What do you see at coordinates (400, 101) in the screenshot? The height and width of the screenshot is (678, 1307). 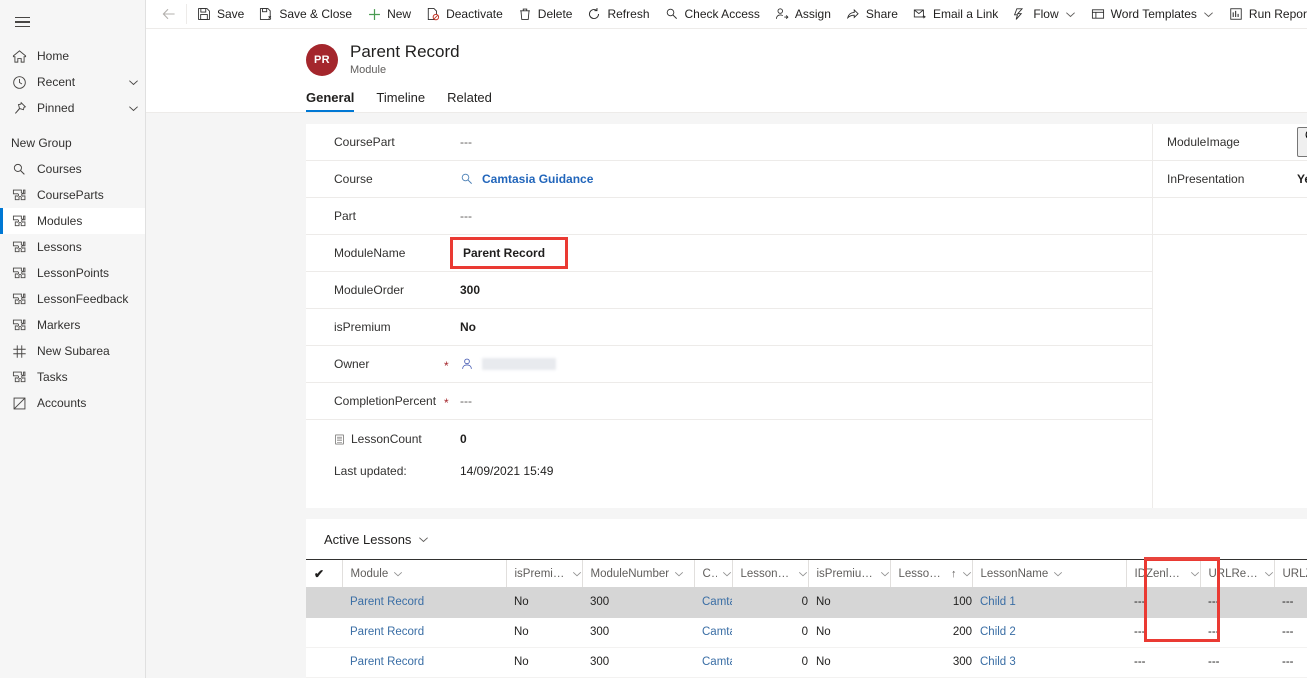 I see `tab-timeline: Timeline` at bounding box center [400, 101].